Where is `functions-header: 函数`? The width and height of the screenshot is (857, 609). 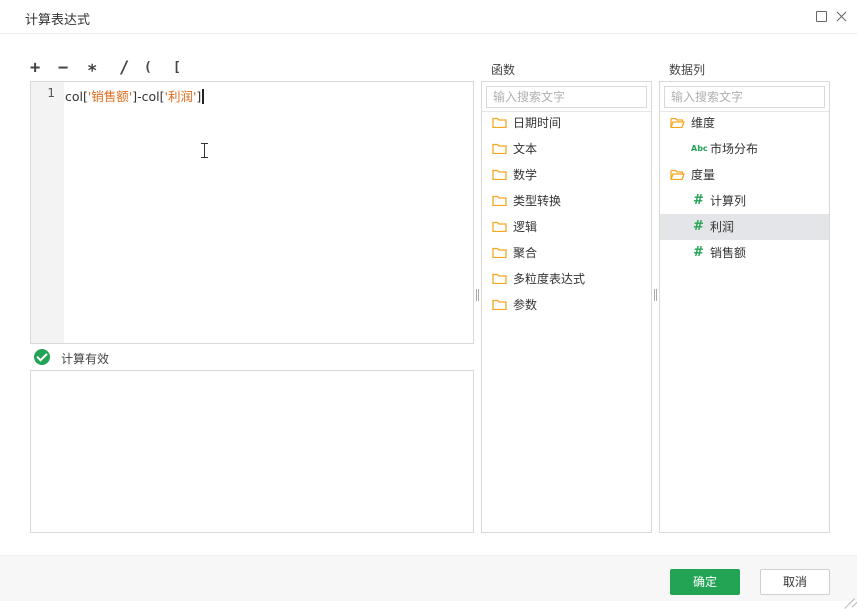
functions-header: 函数 is located at coordinates (503, 70).